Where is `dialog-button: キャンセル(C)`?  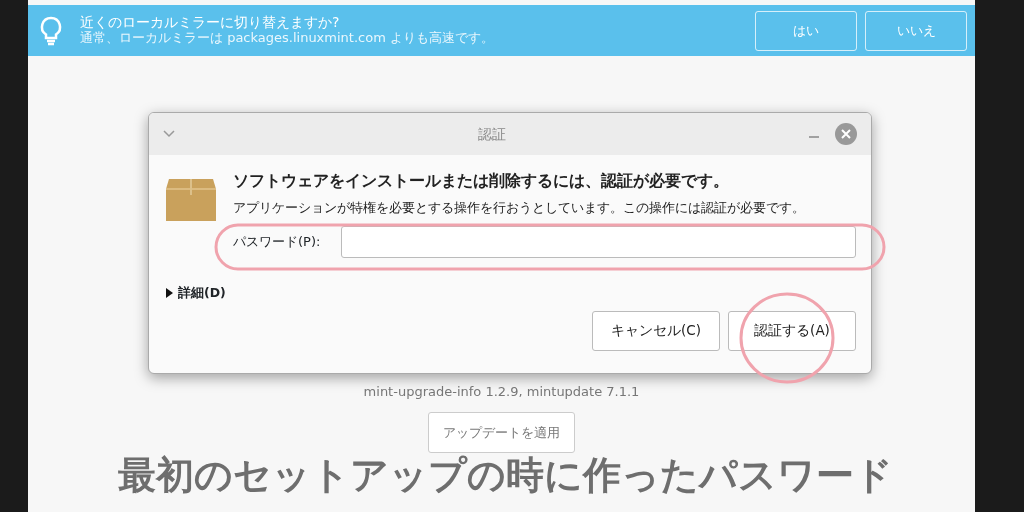
dialog-button: キャンセル(C) is located at coordinates (656, 330).